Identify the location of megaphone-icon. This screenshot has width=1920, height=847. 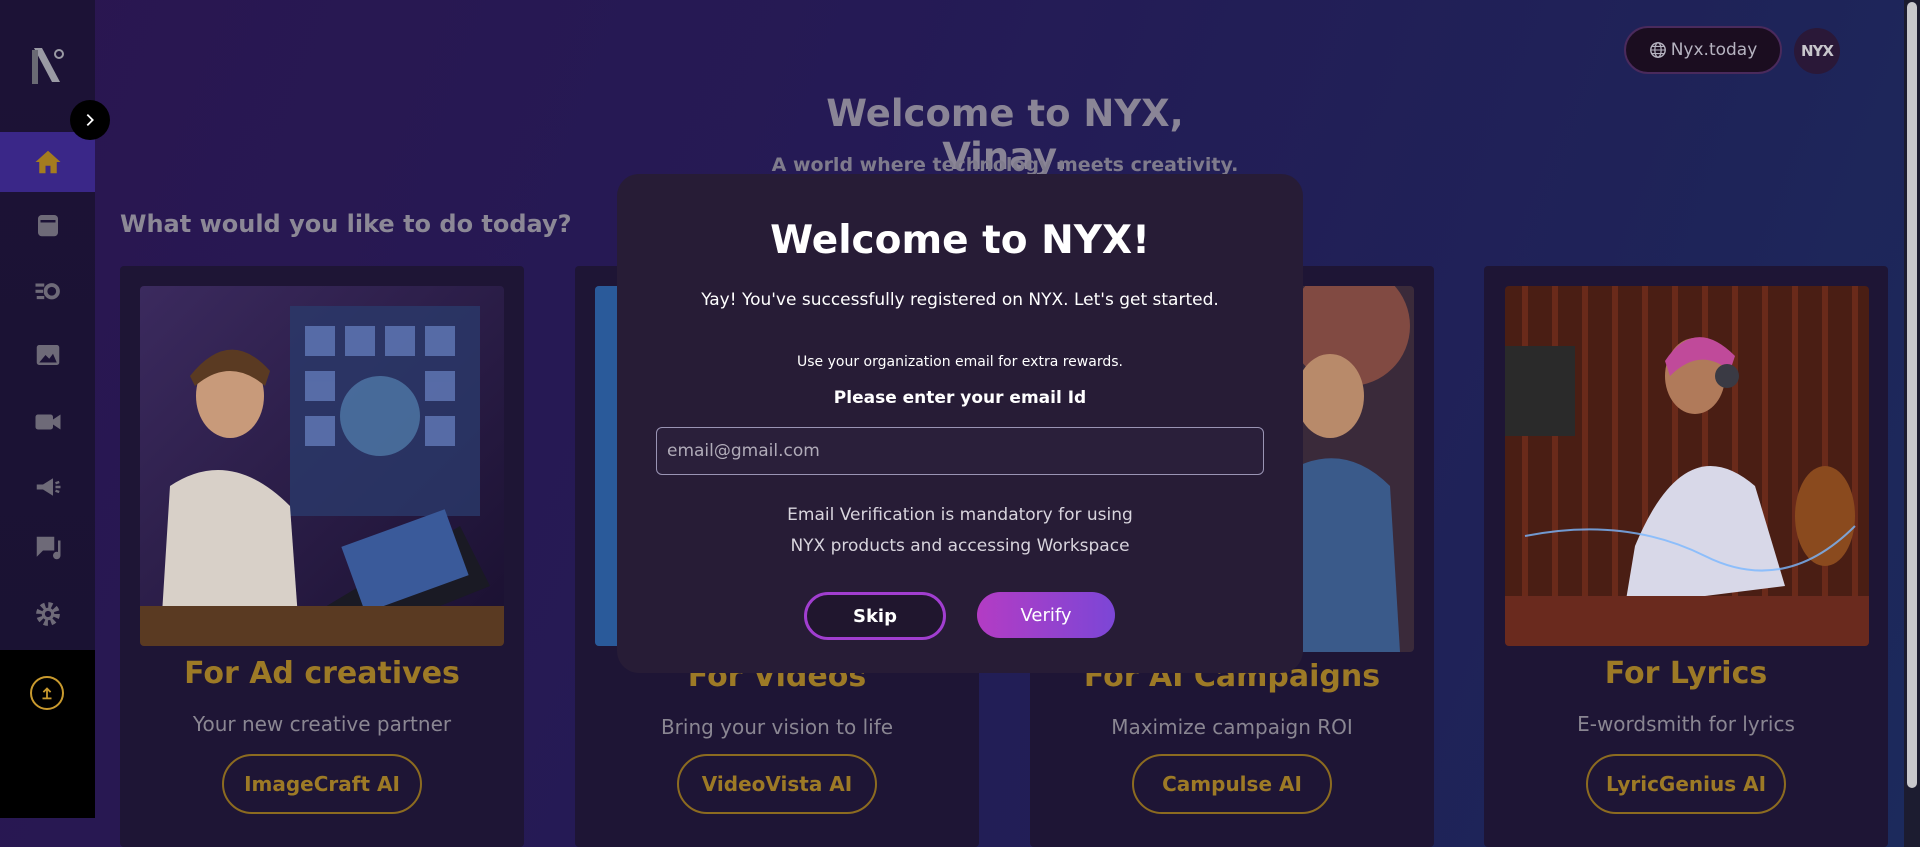
(48, 487).